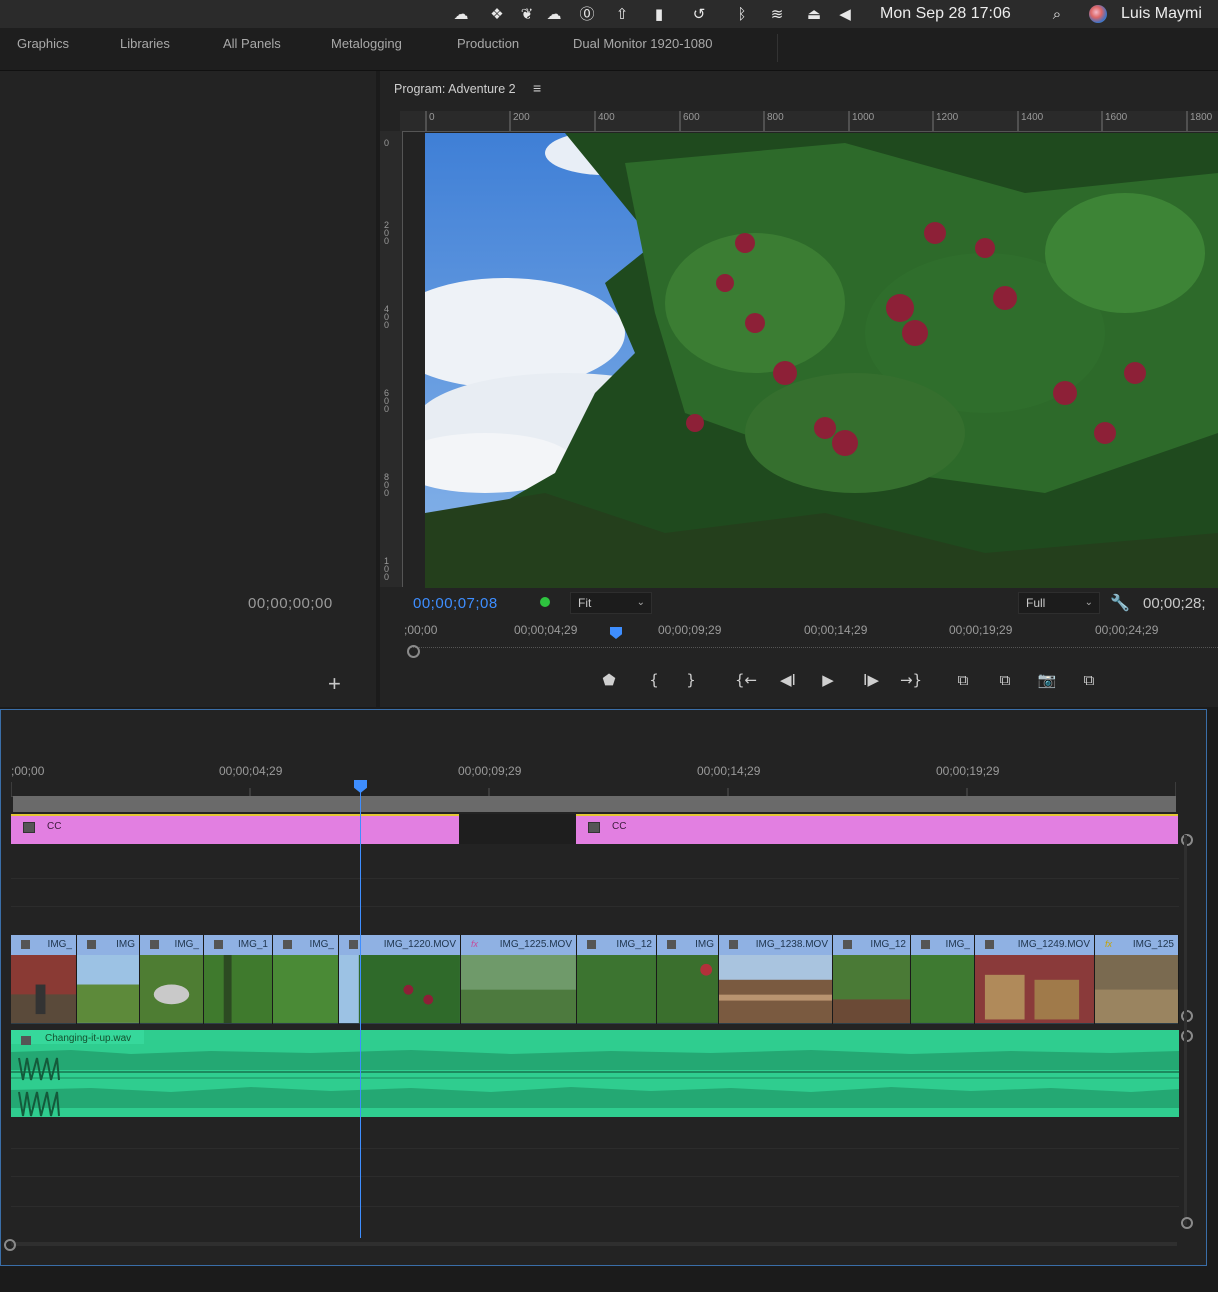 The width and height of the screenshot is (1218, 1292). Describe the element at coordinates (814, 14) in the screenshot. I see `eject-icon: ⏏` at that location.